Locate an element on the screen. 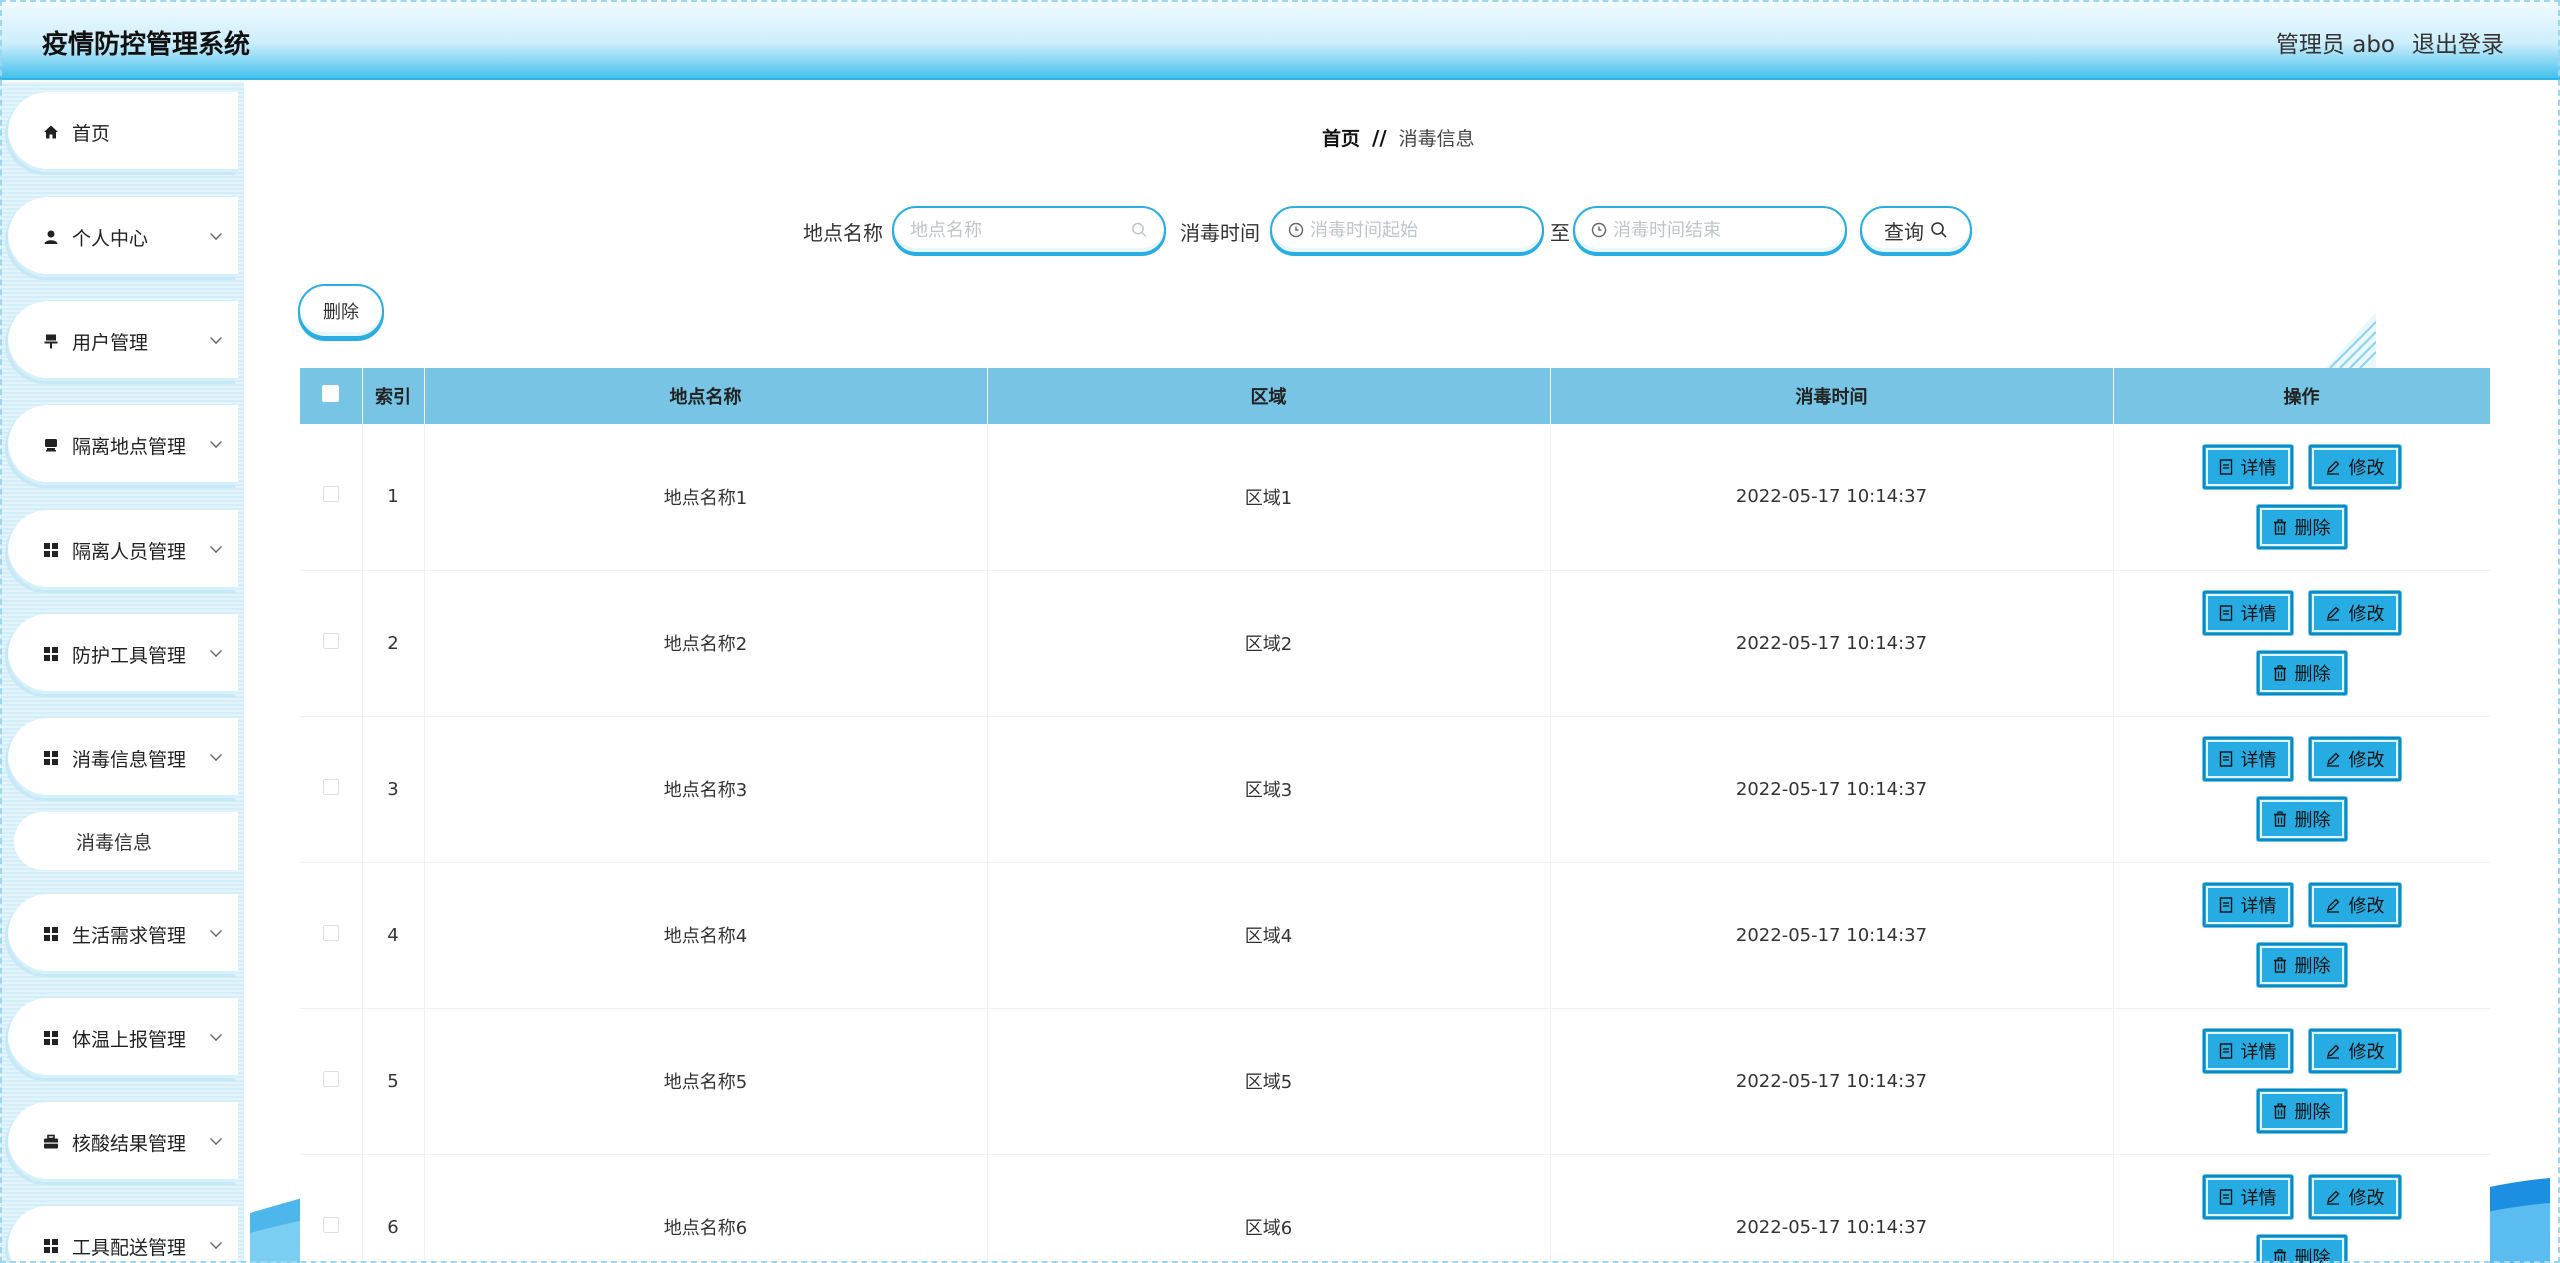 Image resolution: width=2560 pixels, height=1263 pixels. sidebar-item-8: 生活需求管理 is located at coordinates (123, 934).